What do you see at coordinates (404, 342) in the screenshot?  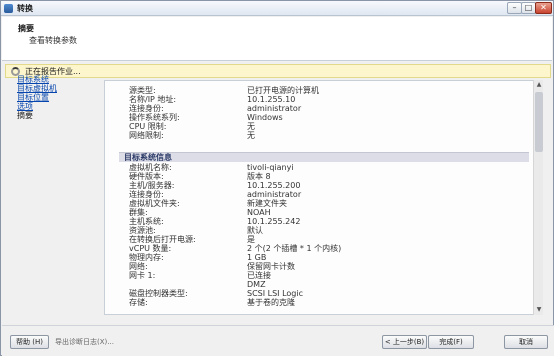 I see `back-button: < 上一步(B)` at bounding box center [404, 342].